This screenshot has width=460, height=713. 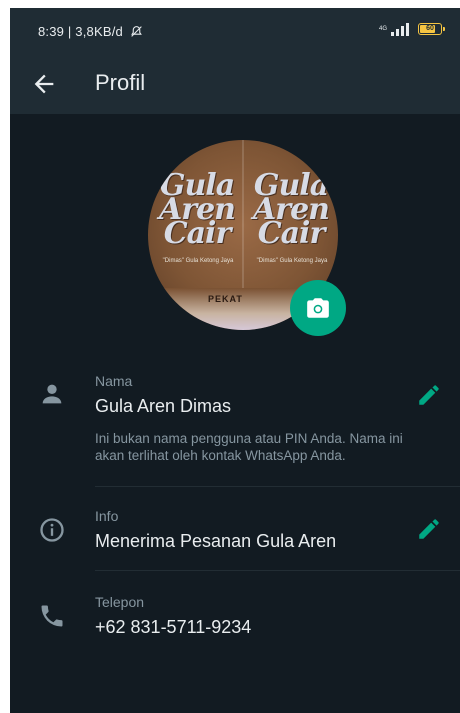 I want to click on phone-label: Telepon, so click(x=120, y=602).